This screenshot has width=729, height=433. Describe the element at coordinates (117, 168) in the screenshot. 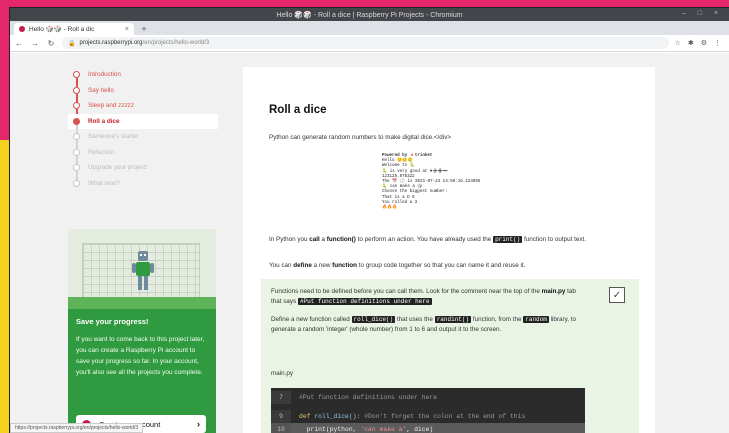

I see `step-label: Upgrade your project` at that location.